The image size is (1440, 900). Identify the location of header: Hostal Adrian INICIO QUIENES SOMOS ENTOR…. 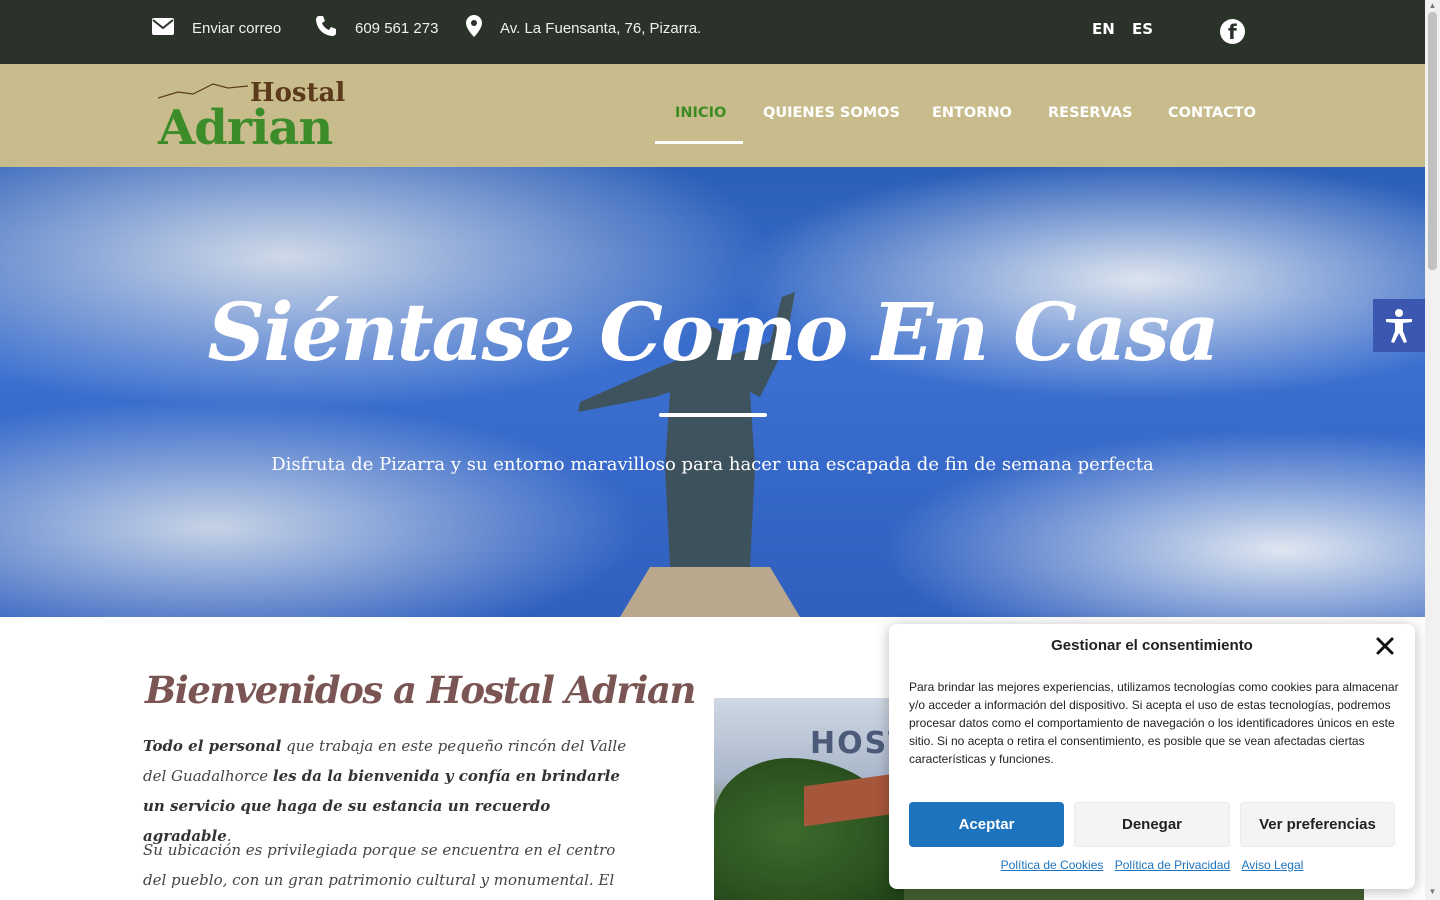
(712, 115).